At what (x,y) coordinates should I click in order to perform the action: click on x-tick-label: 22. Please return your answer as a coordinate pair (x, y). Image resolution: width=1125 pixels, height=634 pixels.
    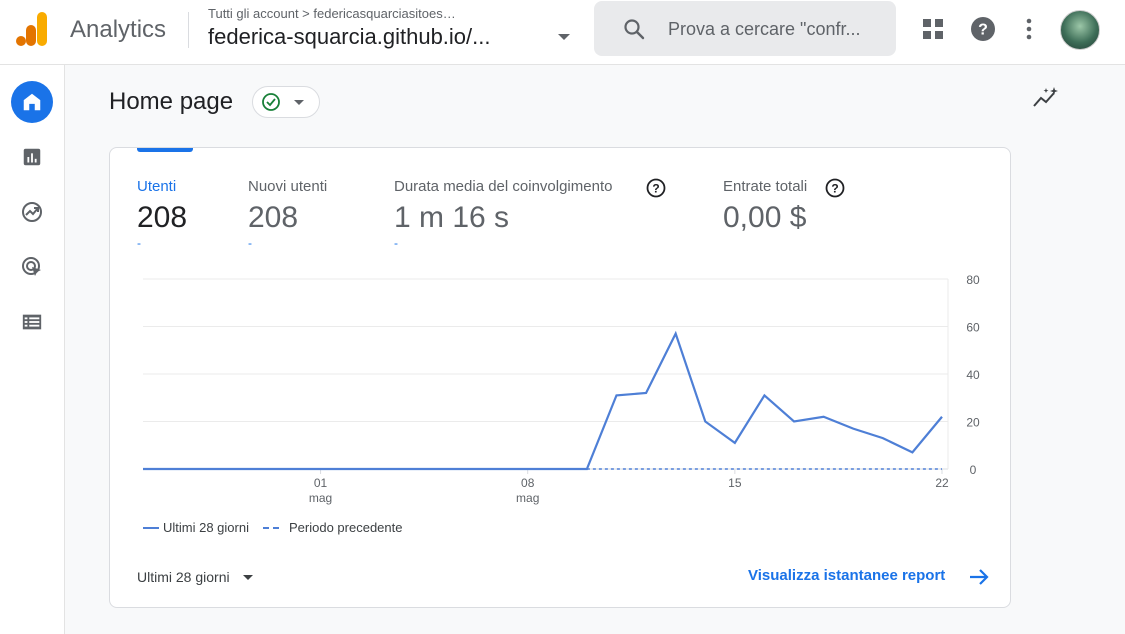
    Looking at the image, I should click on (942, 483).